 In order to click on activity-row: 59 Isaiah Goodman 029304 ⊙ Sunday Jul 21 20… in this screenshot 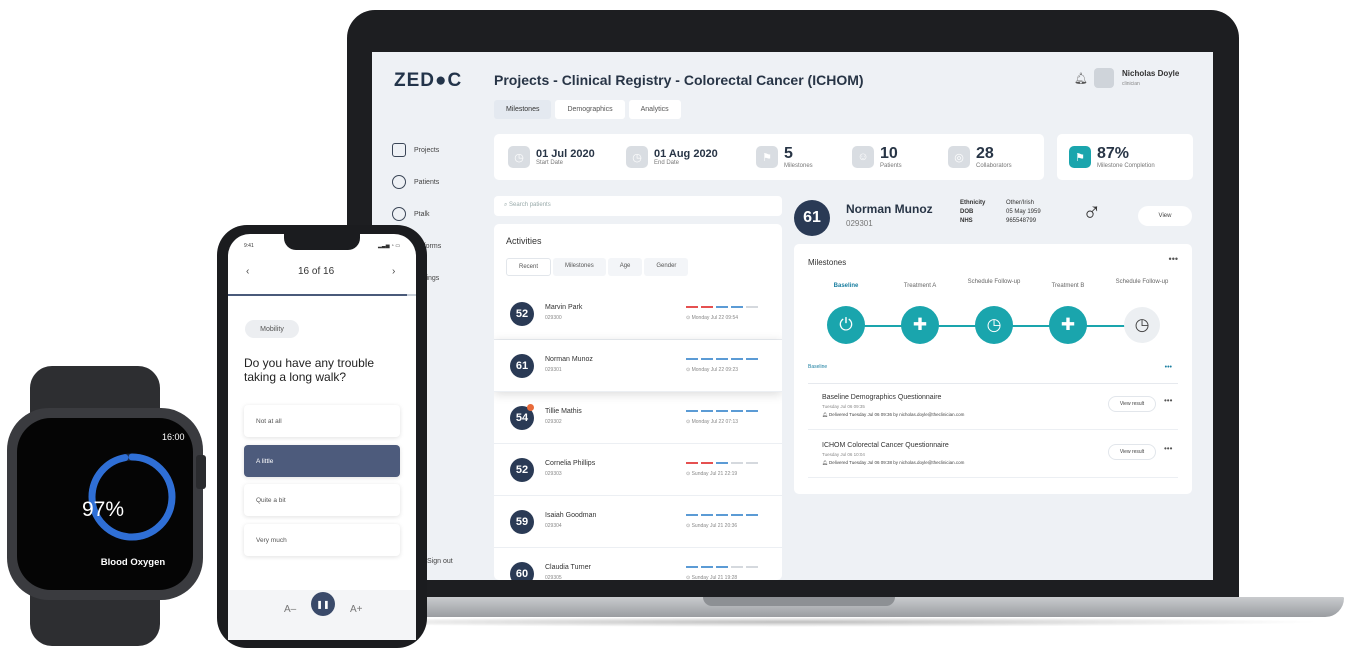, I will do `click(638, 522)`.